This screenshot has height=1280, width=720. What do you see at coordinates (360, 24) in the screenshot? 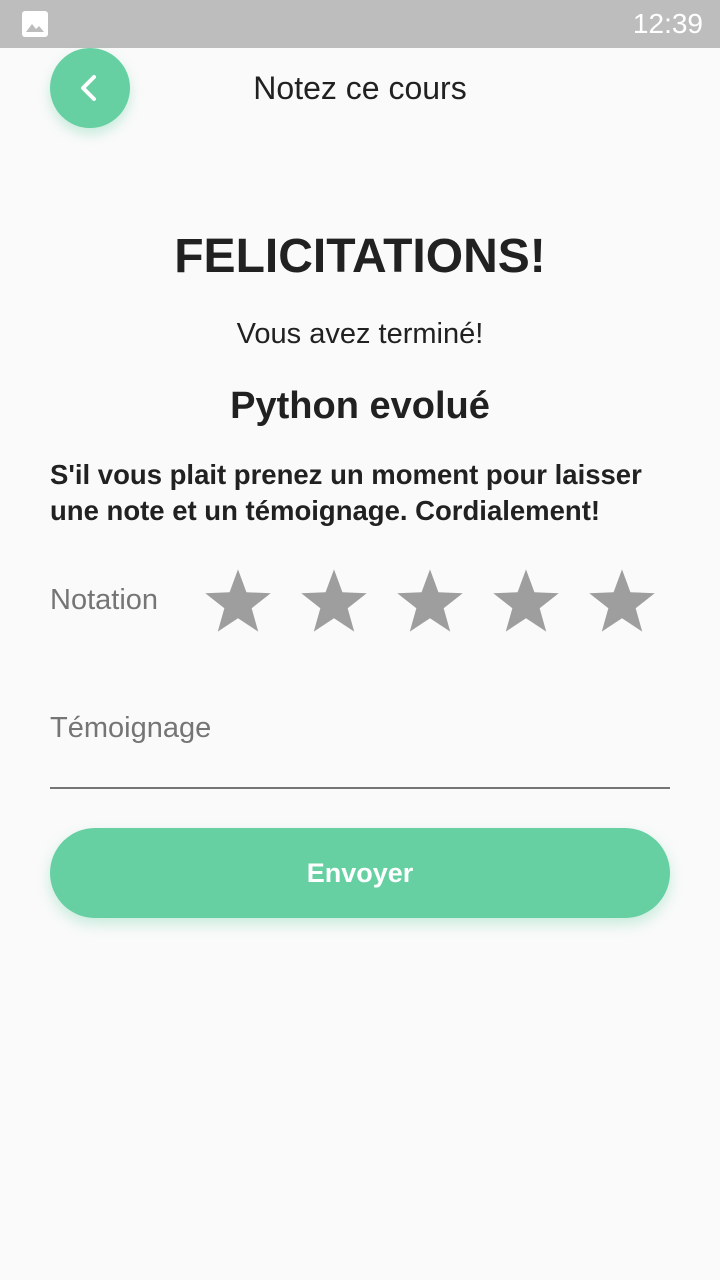
I see `status-bar: 12:39` at bounding box center [360, 24].